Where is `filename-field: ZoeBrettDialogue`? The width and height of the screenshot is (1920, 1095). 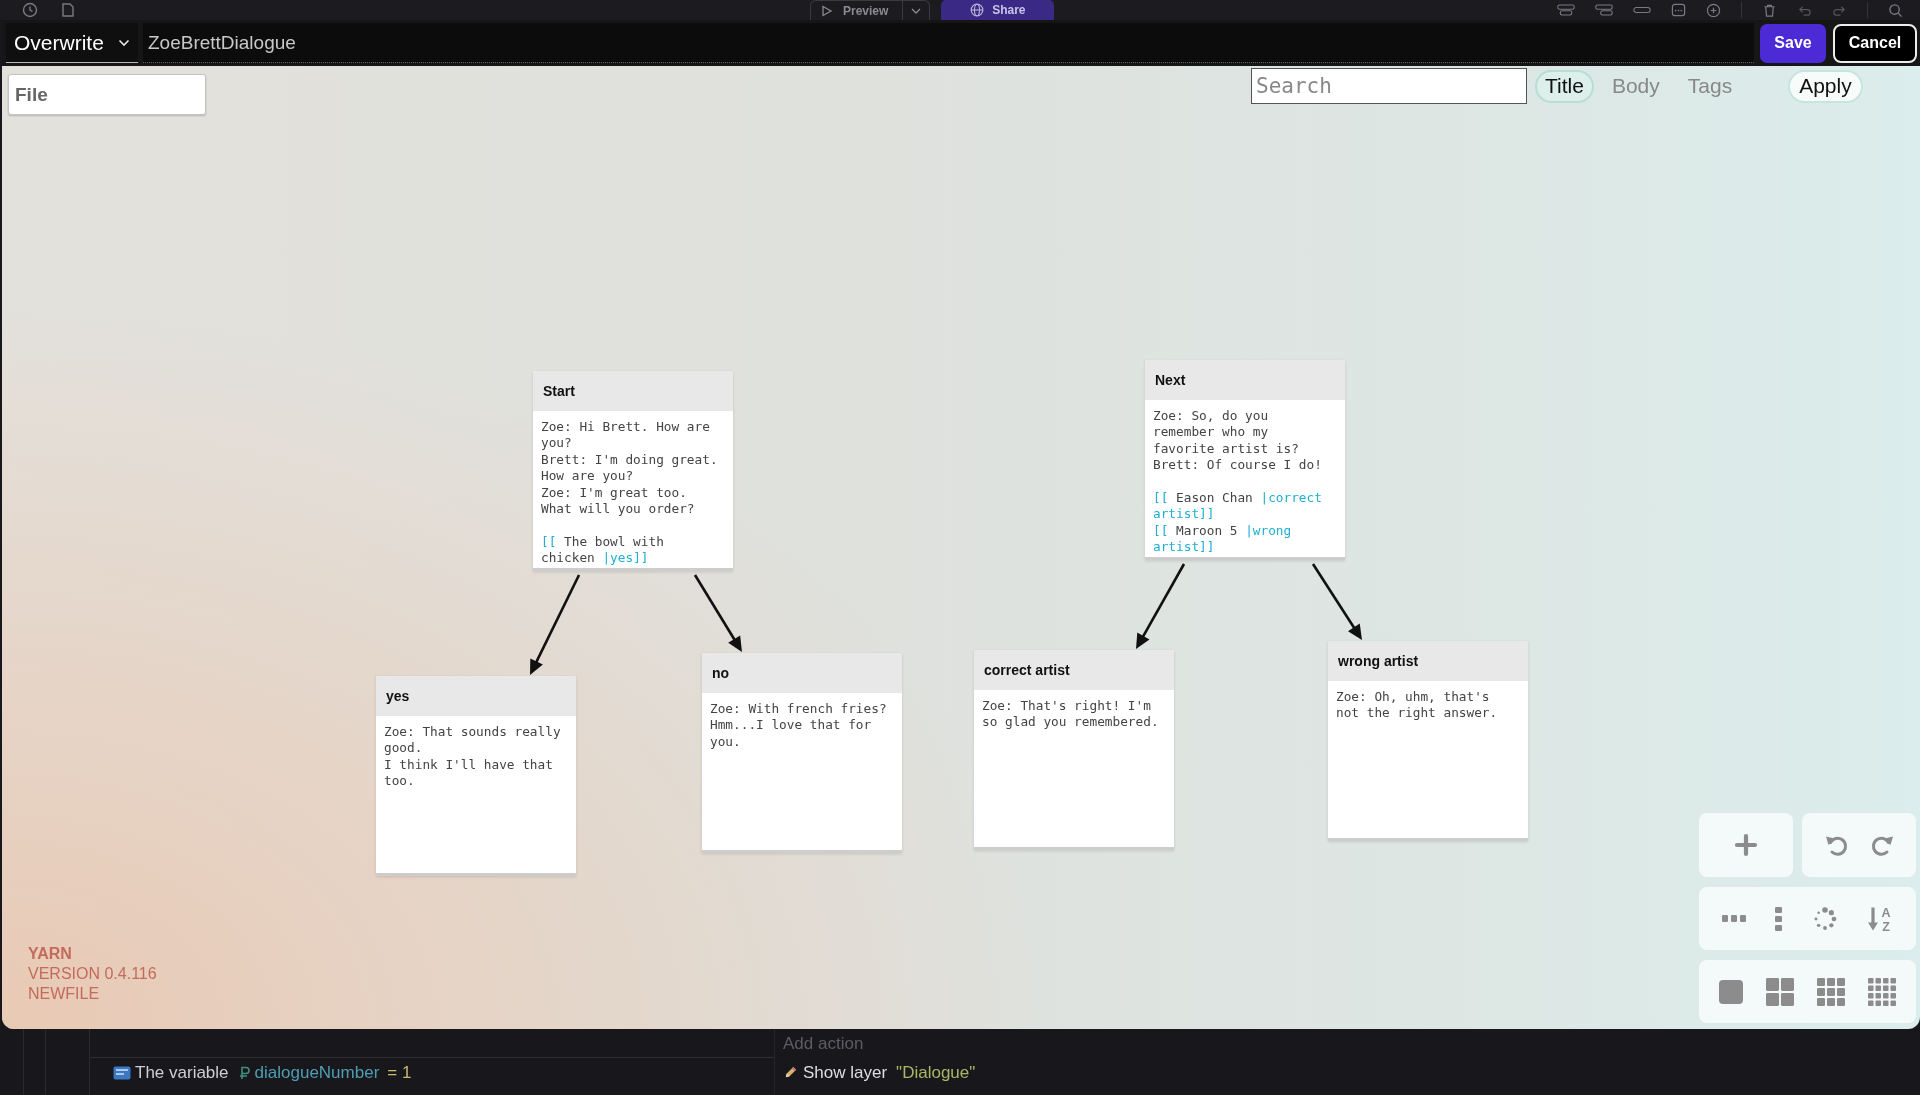 filename-field: ZoeBrettDialogue is located at coordinates (948, 43).